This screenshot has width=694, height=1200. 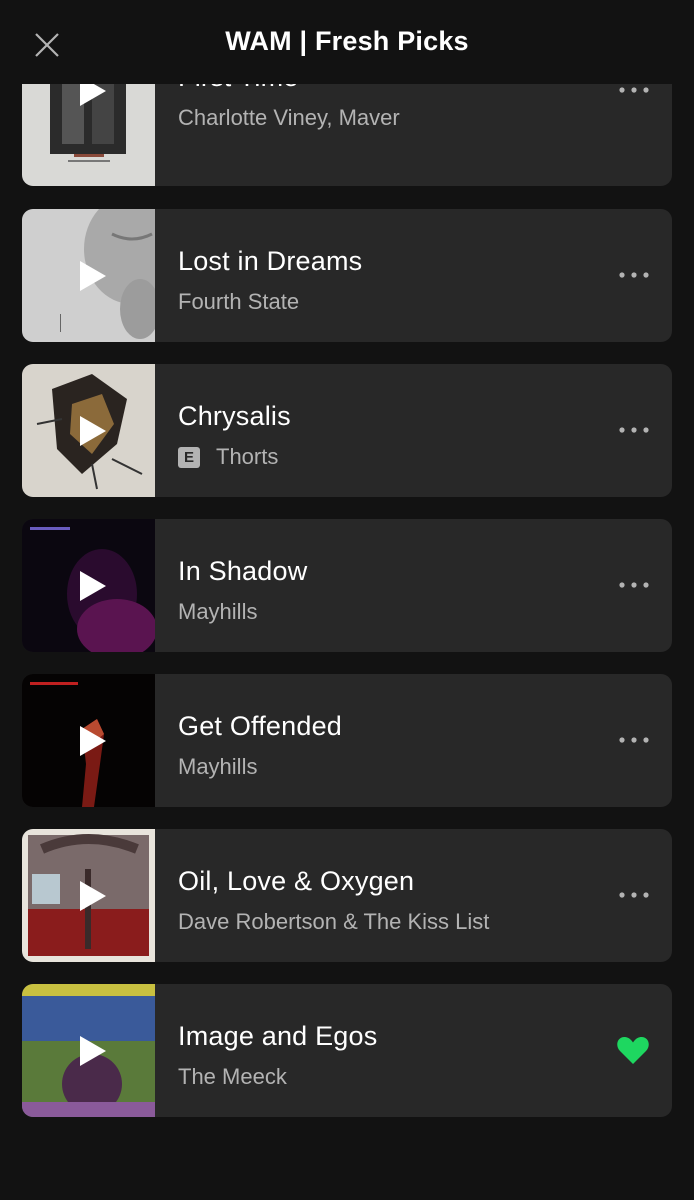 I want to click on track-meta: Image and Egos The Meeck, so click(x=385, y=1055).